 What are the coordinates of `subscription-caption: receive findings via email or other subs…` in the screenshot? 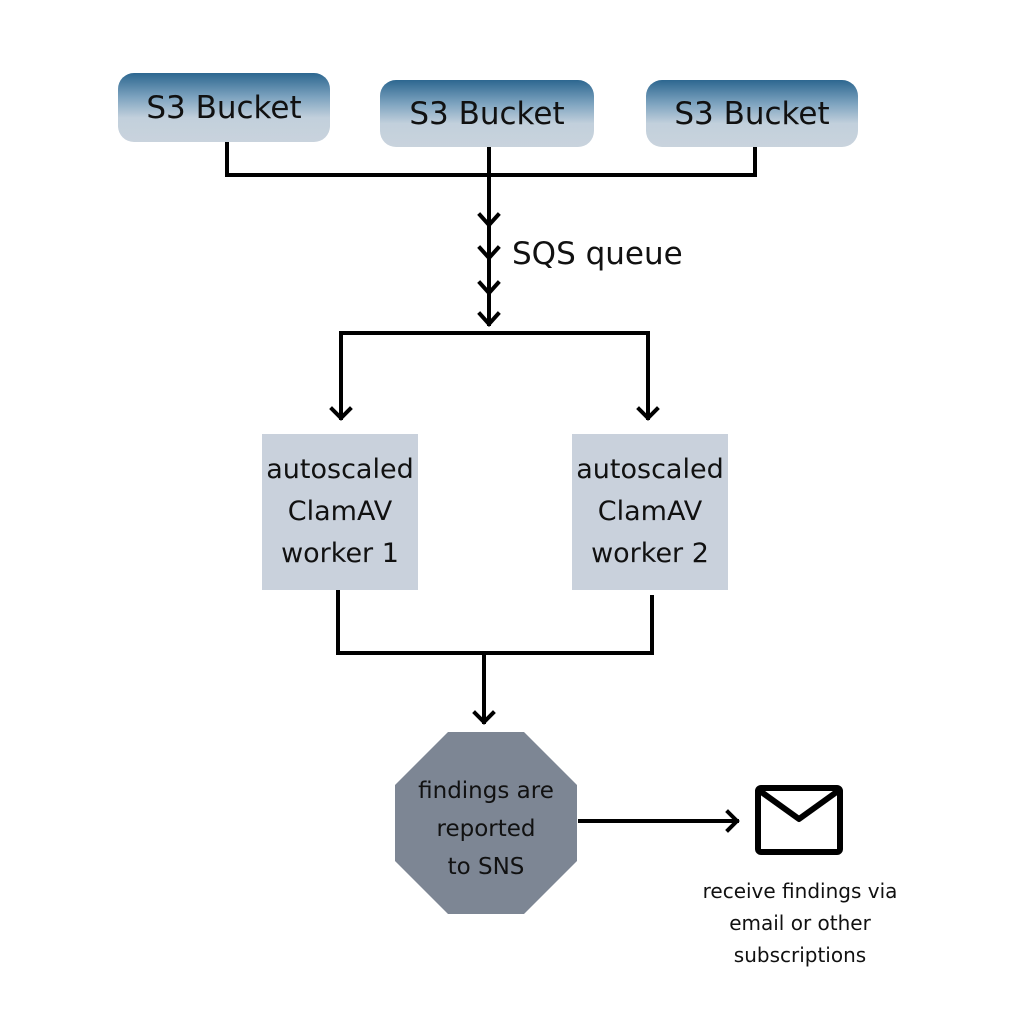 It's located at (800, 923).